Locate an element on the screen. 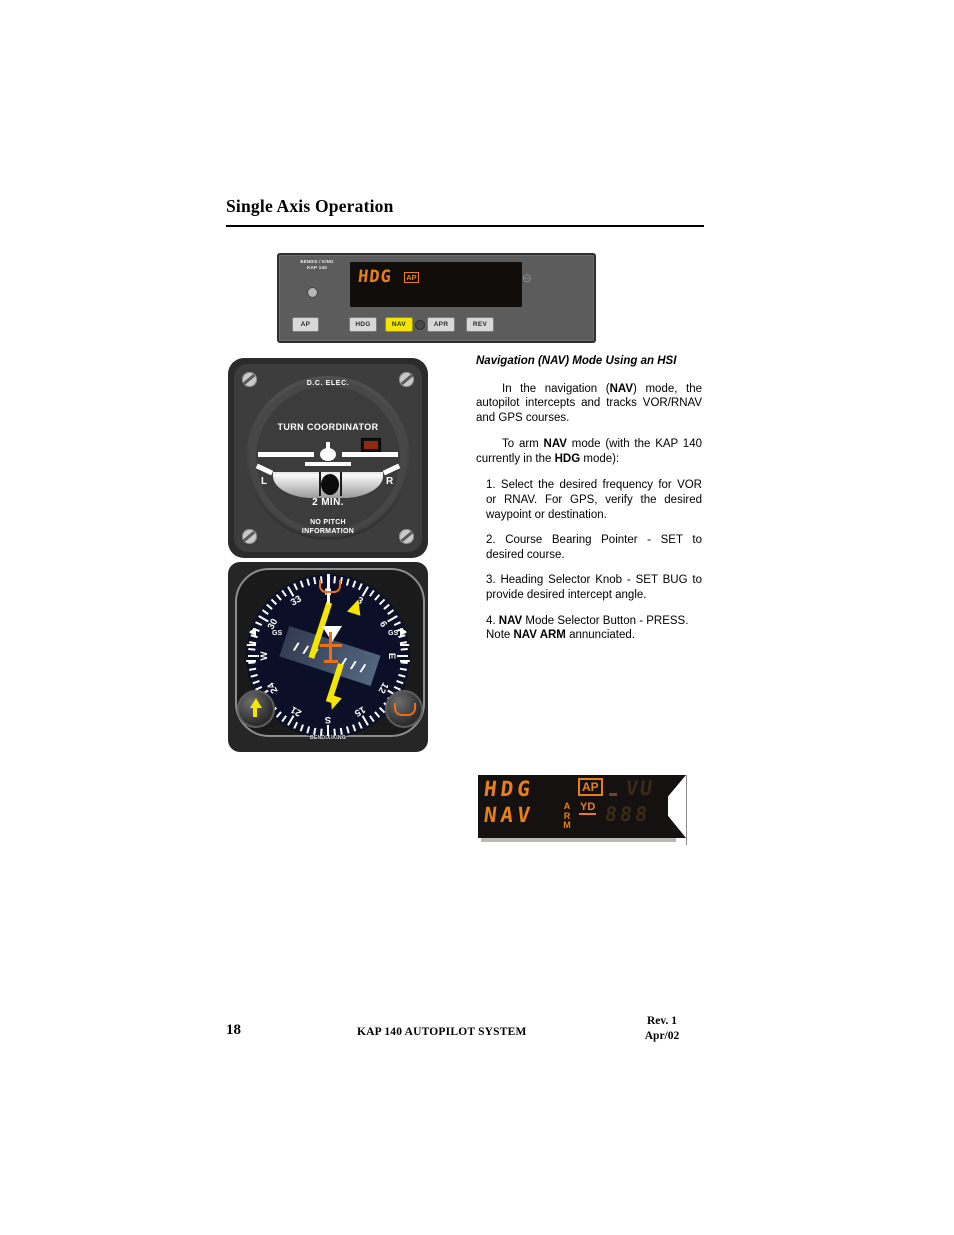 This screenshot has height=1235, width=954. heading-select-knob is located at coordinates (404, 709).